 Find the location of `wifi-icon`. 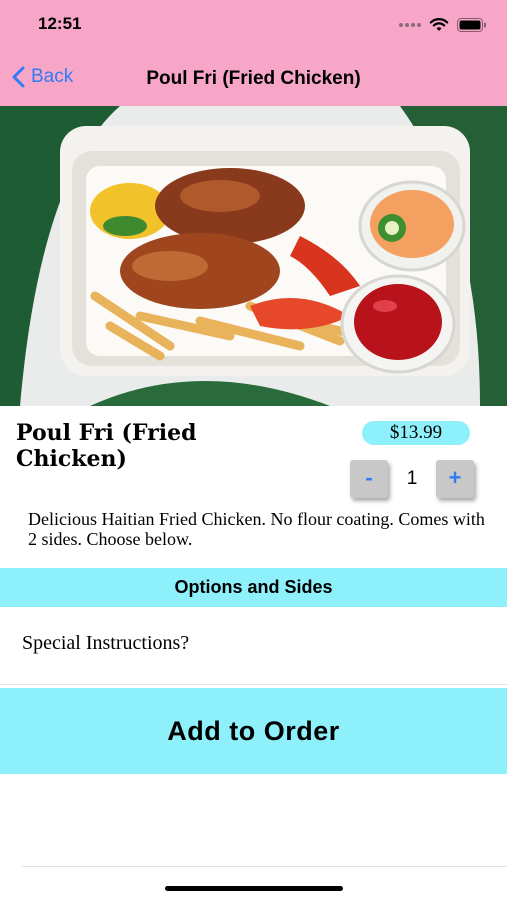

wifi-icon is located at coordinates (439, 24).